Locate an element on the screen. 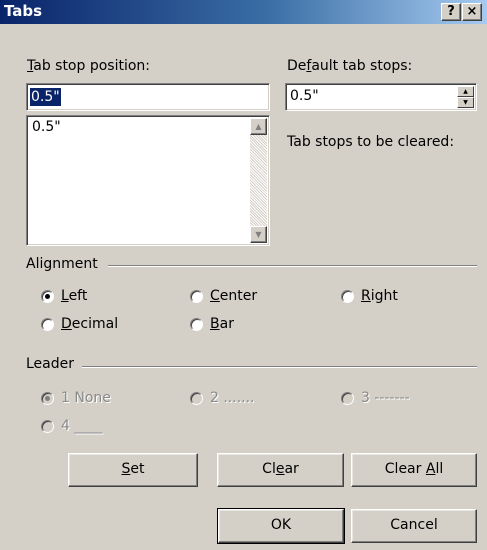 The height and width of the screenshot is (550, 487). align-bar-radio is located at coordinates (196, 324).